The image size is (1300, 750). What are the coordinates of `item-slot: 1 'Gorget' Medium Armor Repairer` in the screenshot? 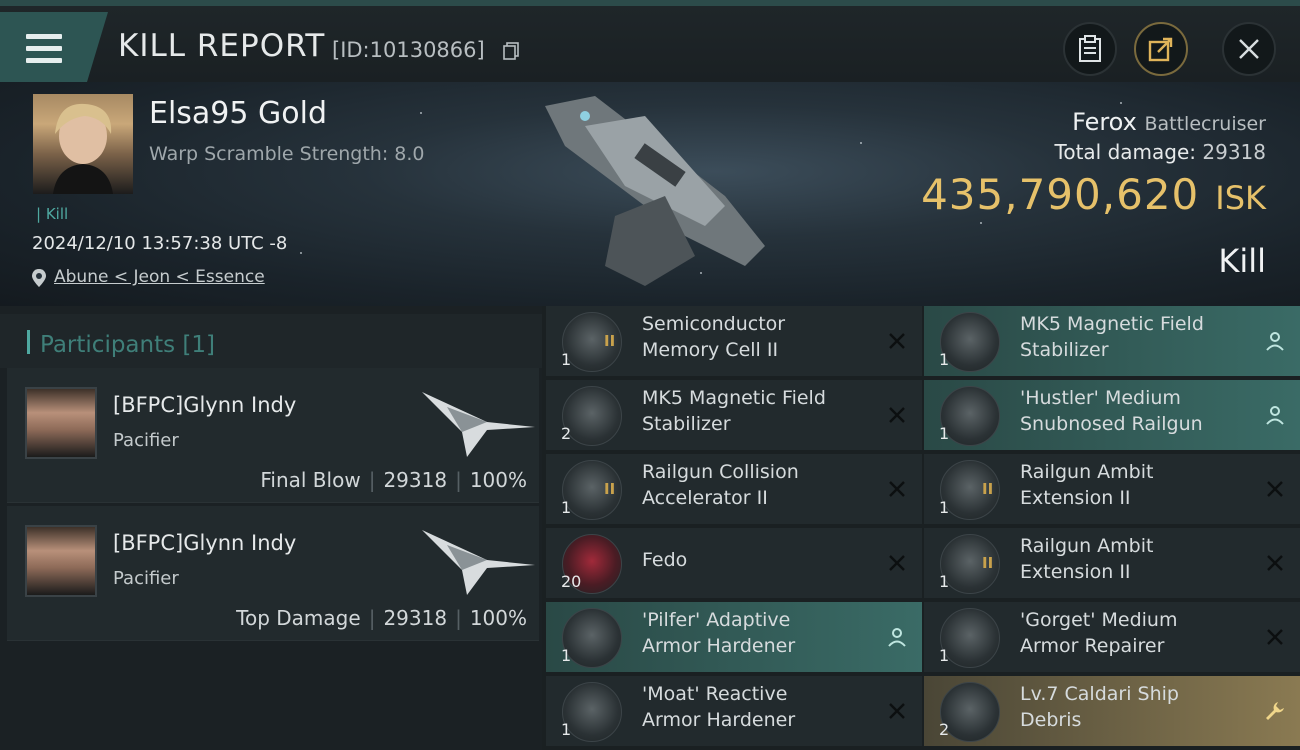 It's located at (1112, 638).